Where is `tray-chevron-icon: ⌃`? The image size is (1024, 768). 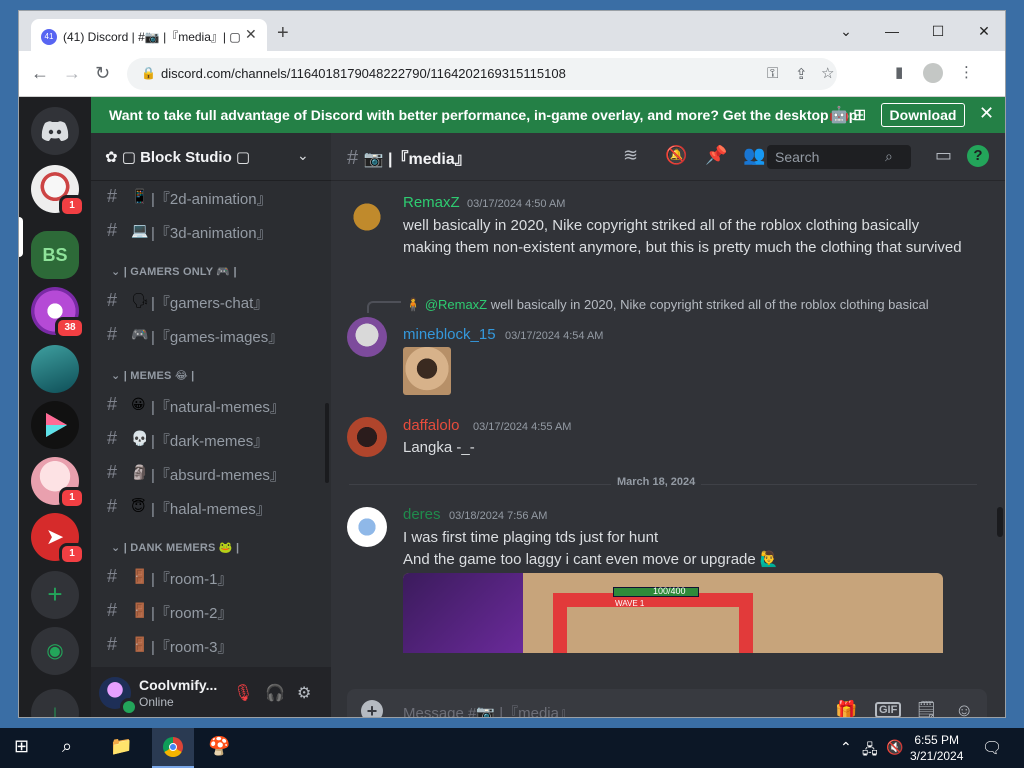
tray-chevron-icon: ⌃ is located at coordinates (846, 747).